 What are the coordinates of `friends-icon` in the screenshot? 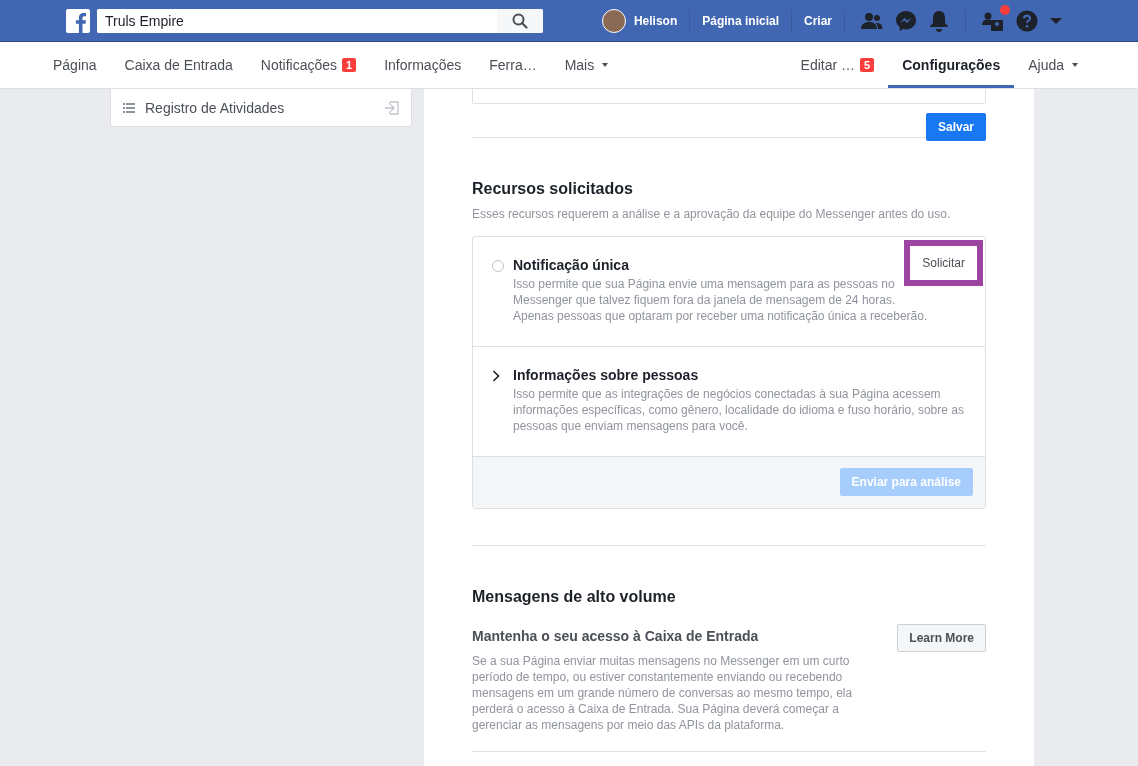 It's located at (872, 21).